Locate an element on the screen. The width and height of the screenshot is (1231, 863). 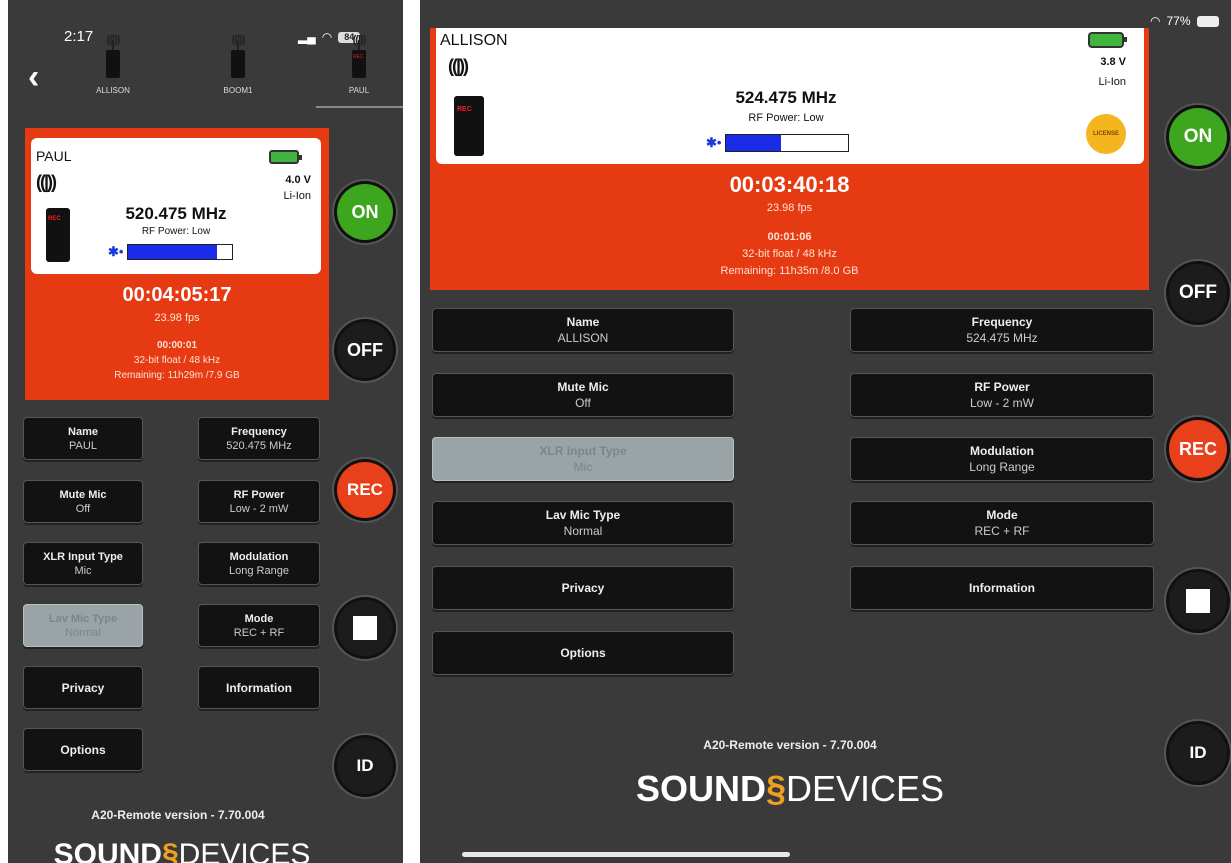
license-badge-icon: LICENSE is located at coordinates (1106, 134).